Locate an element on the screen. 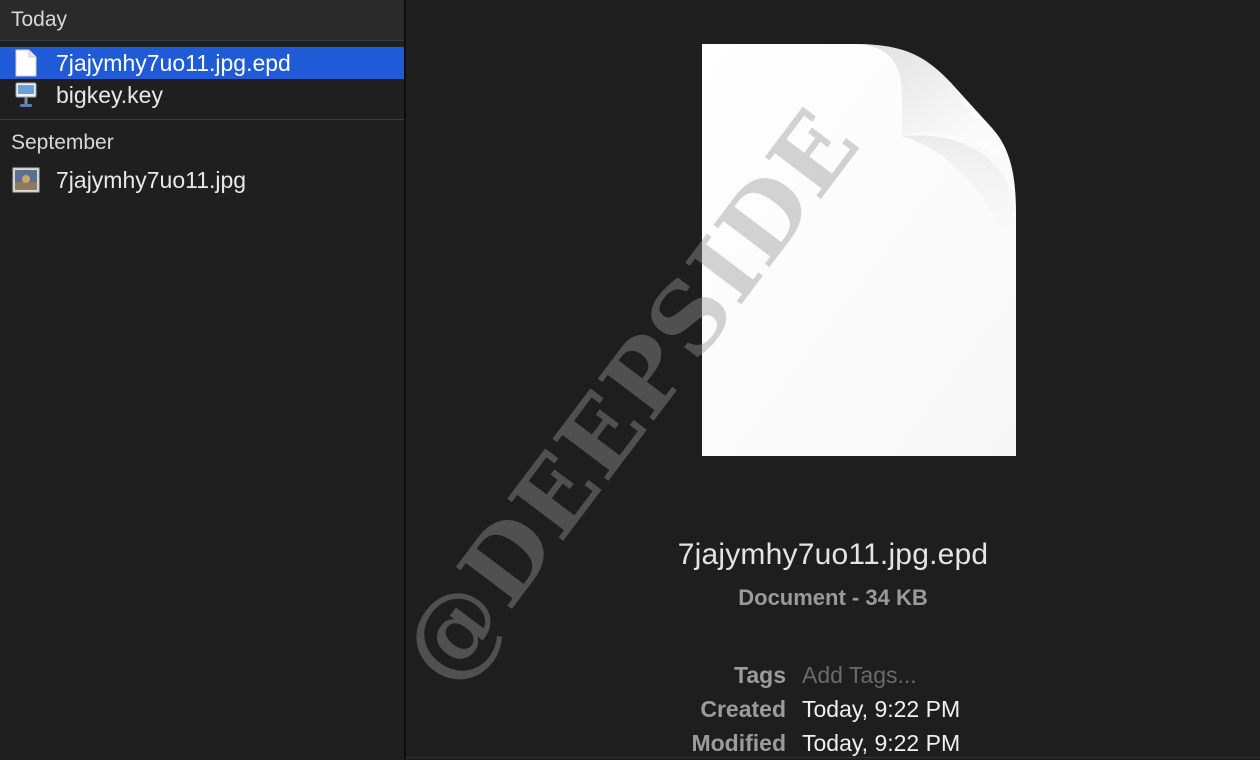 The image size is (1260, 760). modified-row: Modified Today, 9:22 PM is located at coordinates (836, 743).